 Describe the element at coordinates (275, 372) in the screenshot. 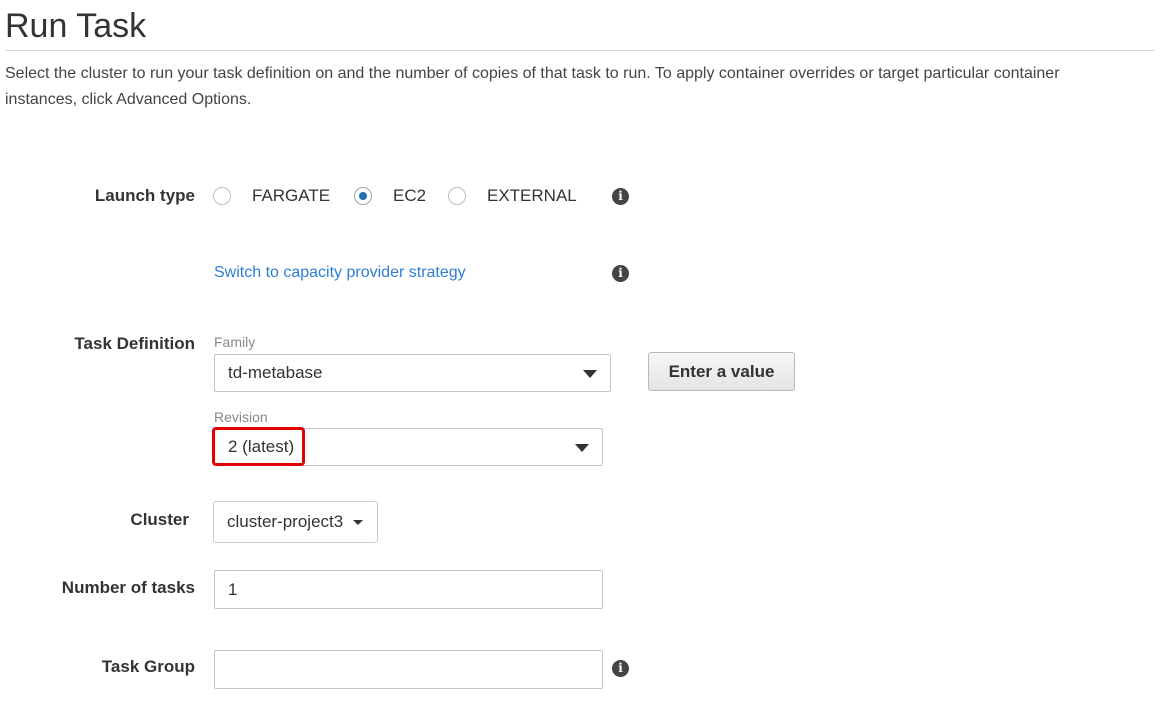

I see `family-select-value: td-metabase` at that location.